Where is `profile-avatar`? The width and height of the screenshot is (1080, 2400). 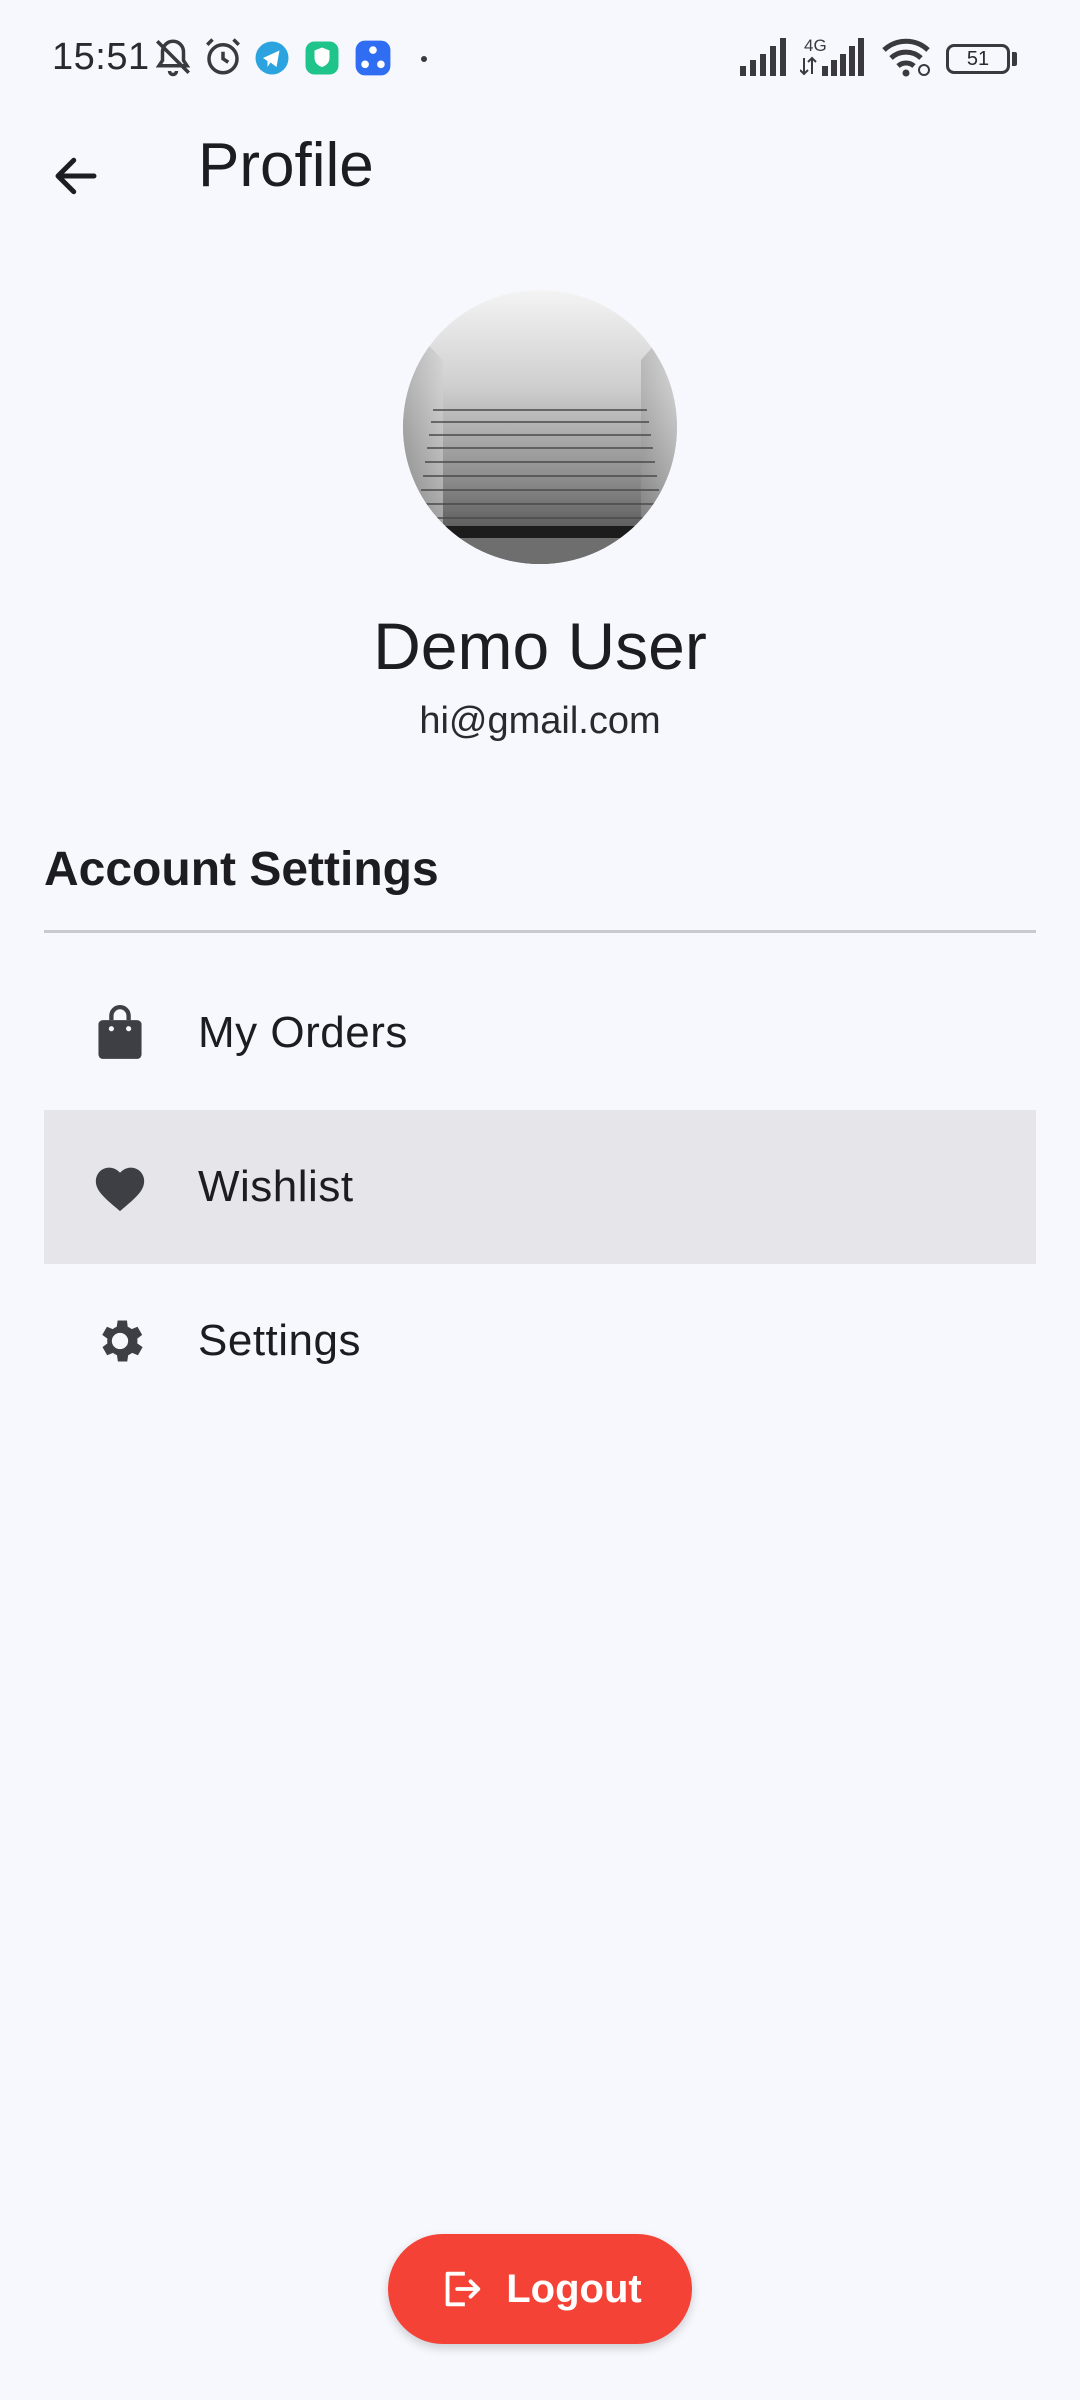
profile-avatar is located at coordinates (540, 427).